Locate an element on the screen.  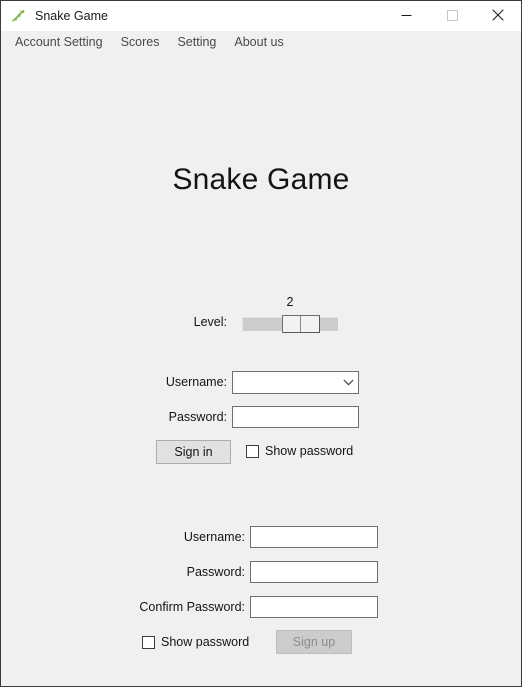
signin-password-input is located at coordinates (295, 417).